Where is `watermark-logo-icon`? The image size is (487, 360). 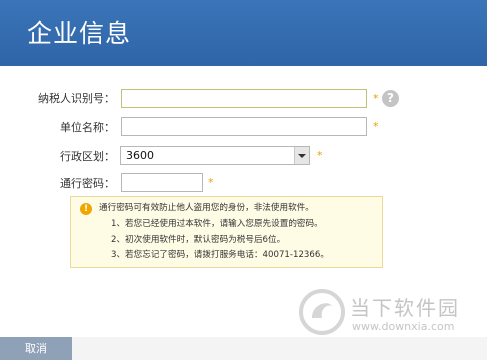
watermark-logo-icon is located at coordinates (322, 312).